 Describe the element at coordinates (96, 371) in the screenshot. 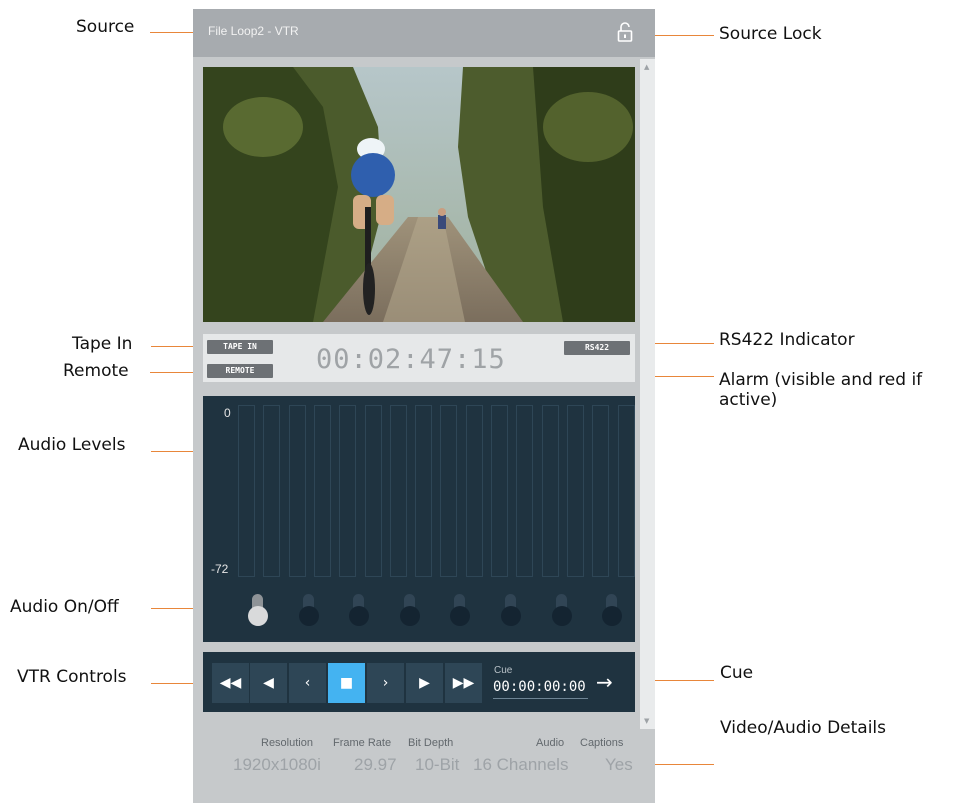

I see `callout-remote: Remote` at that location.